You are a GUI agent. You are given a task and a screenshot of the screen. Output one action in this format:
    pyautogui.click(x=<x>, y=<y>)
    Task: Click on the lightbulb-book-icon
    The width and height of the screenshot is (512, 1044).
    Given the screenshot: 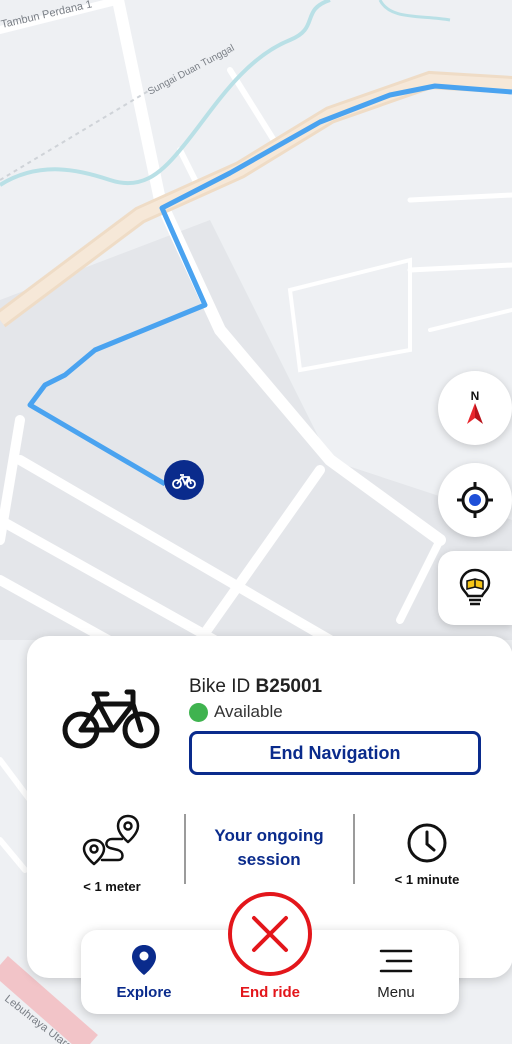 What is the action you would take?
    pyautogui.click(x=475, y=587)
    